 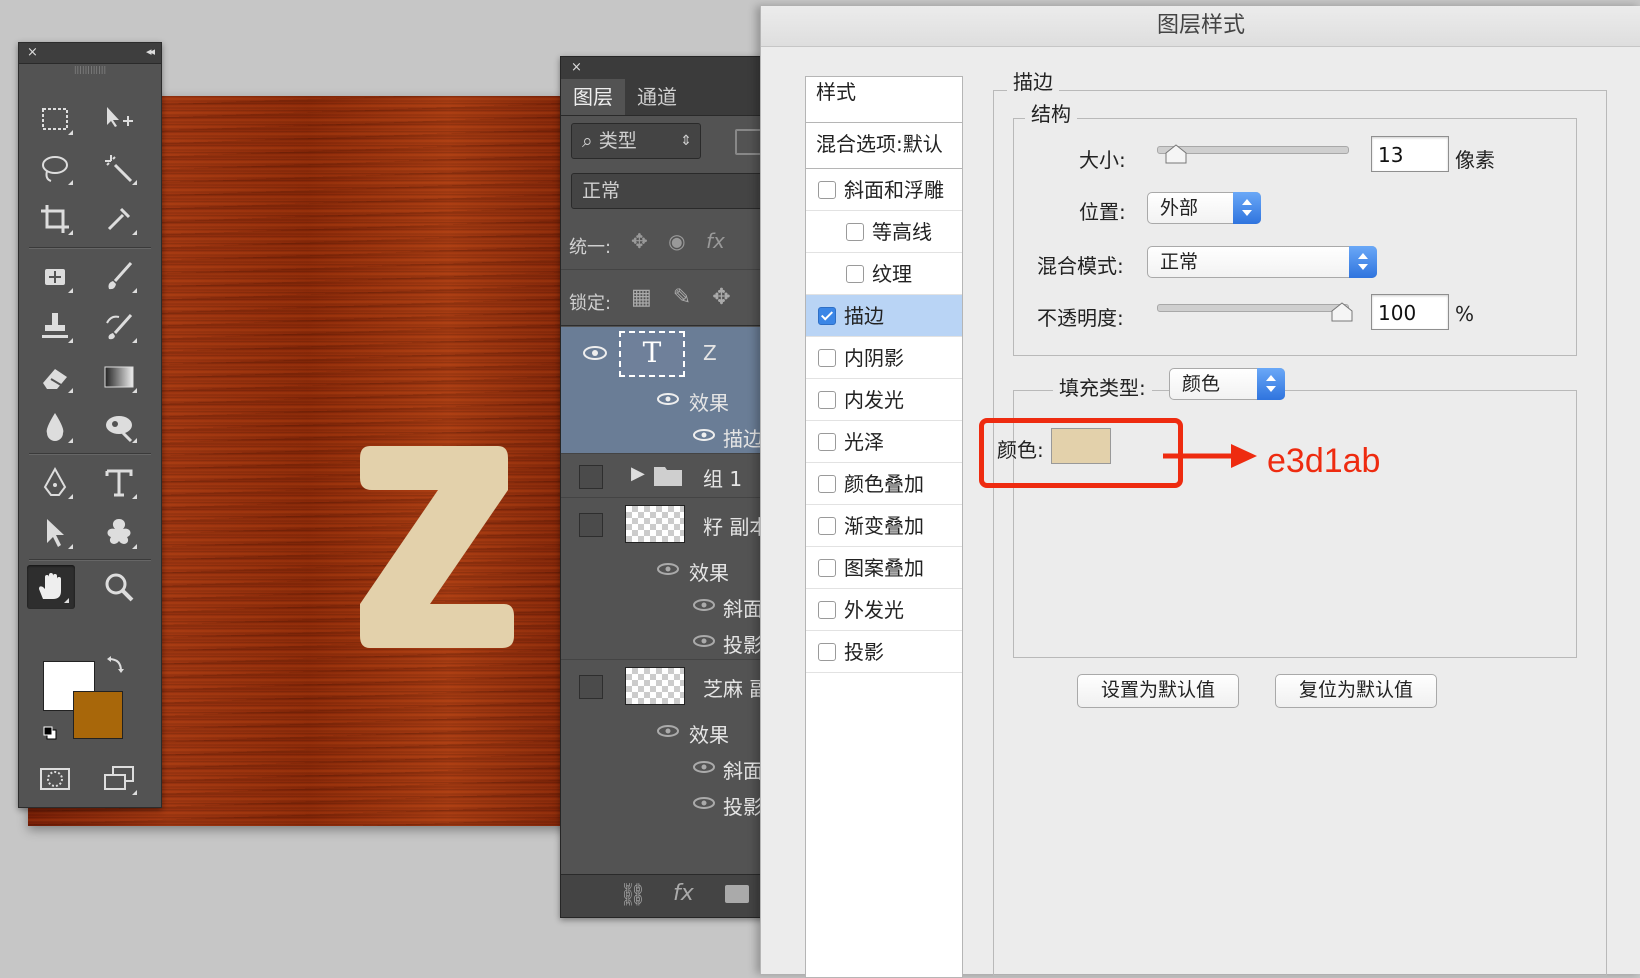 I want to click on lasso-tool, so click(x=55, y=169).